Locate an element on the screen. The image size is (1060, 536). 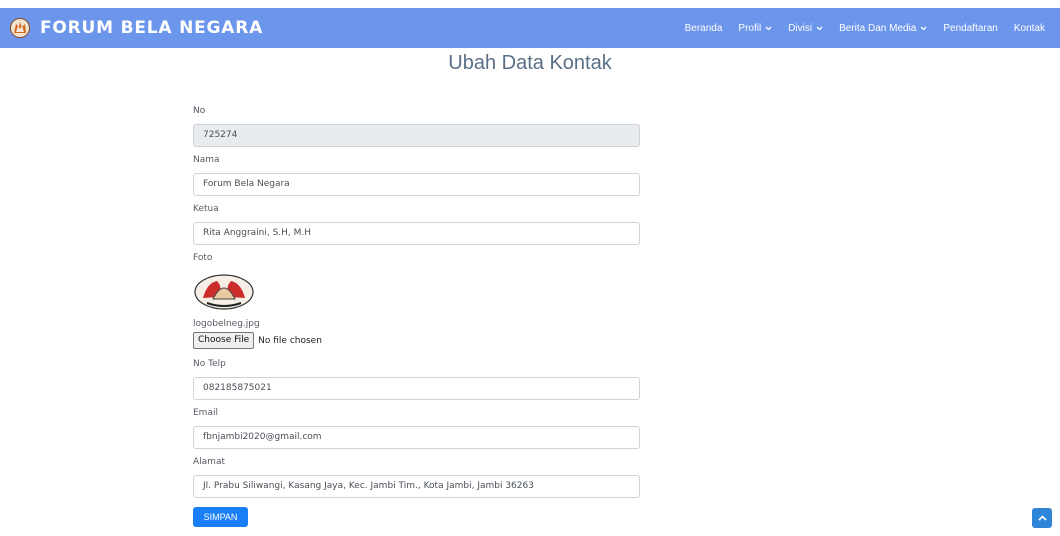
nav-item-profil: Profil is located at coordinates (755, 28).